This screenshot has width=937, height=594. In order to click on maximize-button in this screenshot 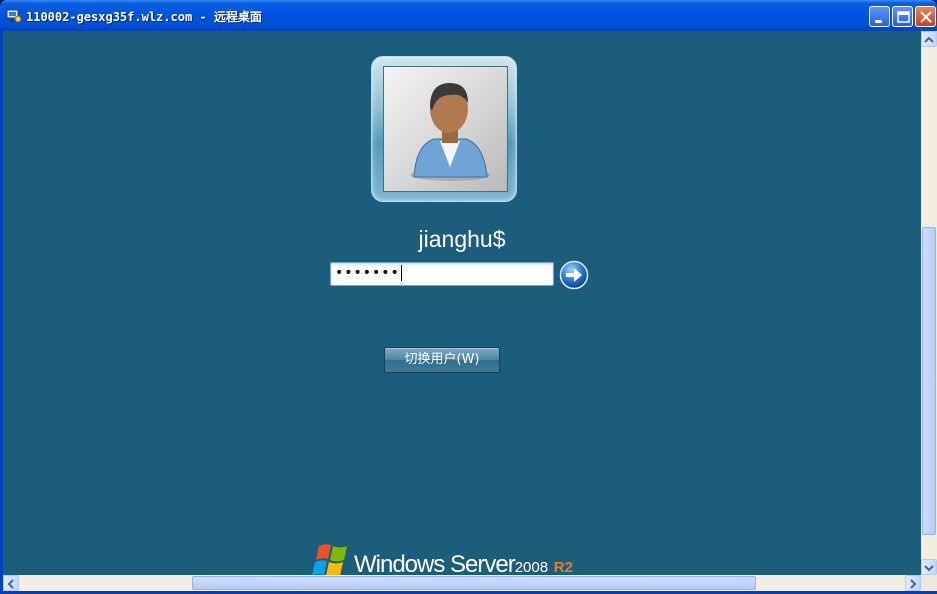, I will do `click(902, 16)`.